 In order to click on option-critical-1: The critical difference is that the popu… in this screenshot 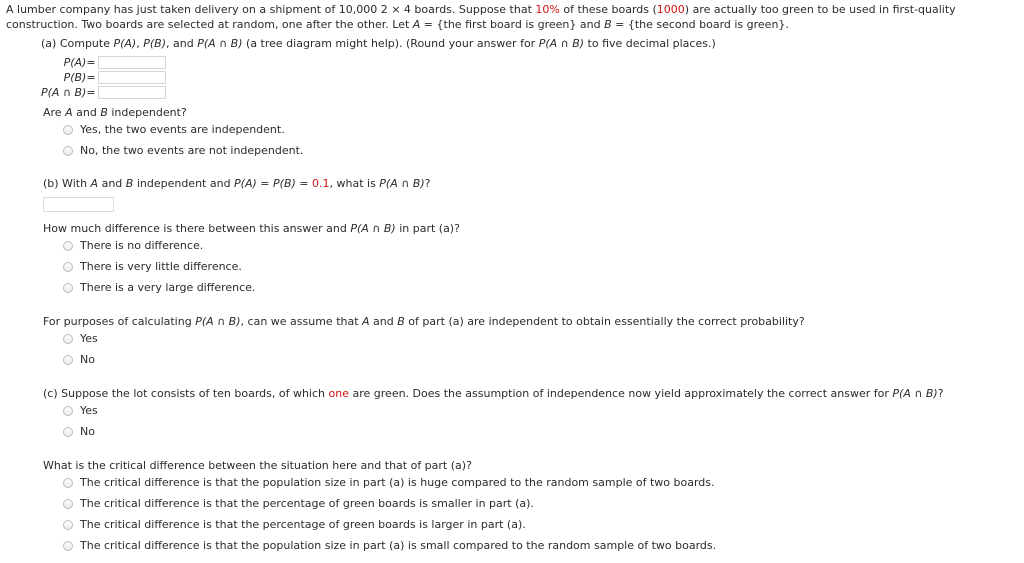, I will do `click(379, 486)`.